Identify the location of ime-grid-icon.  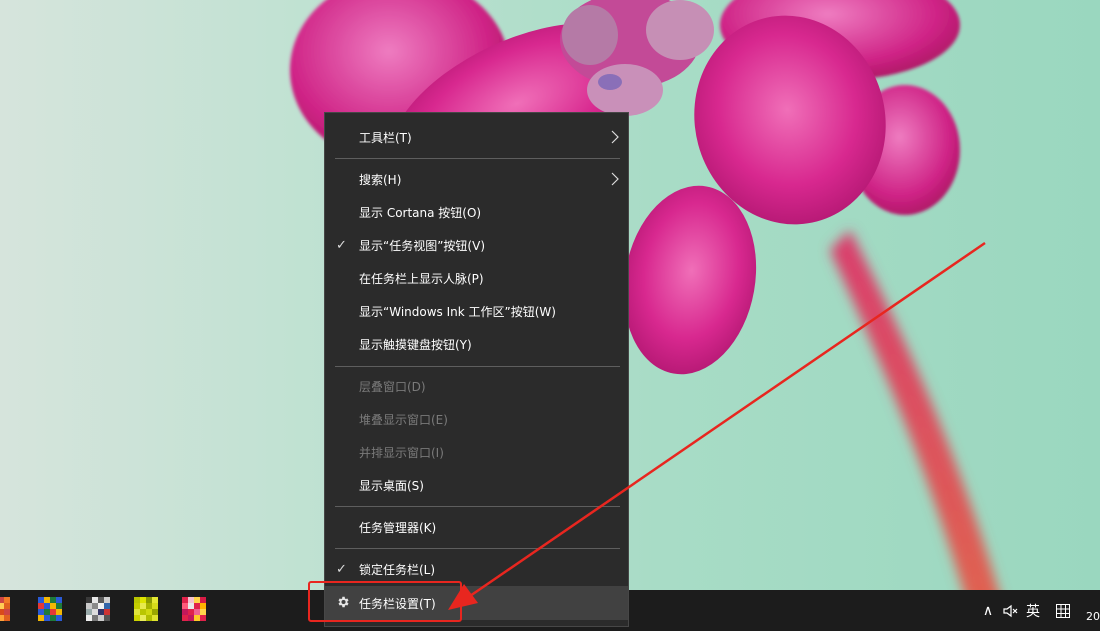
(1063, 610).